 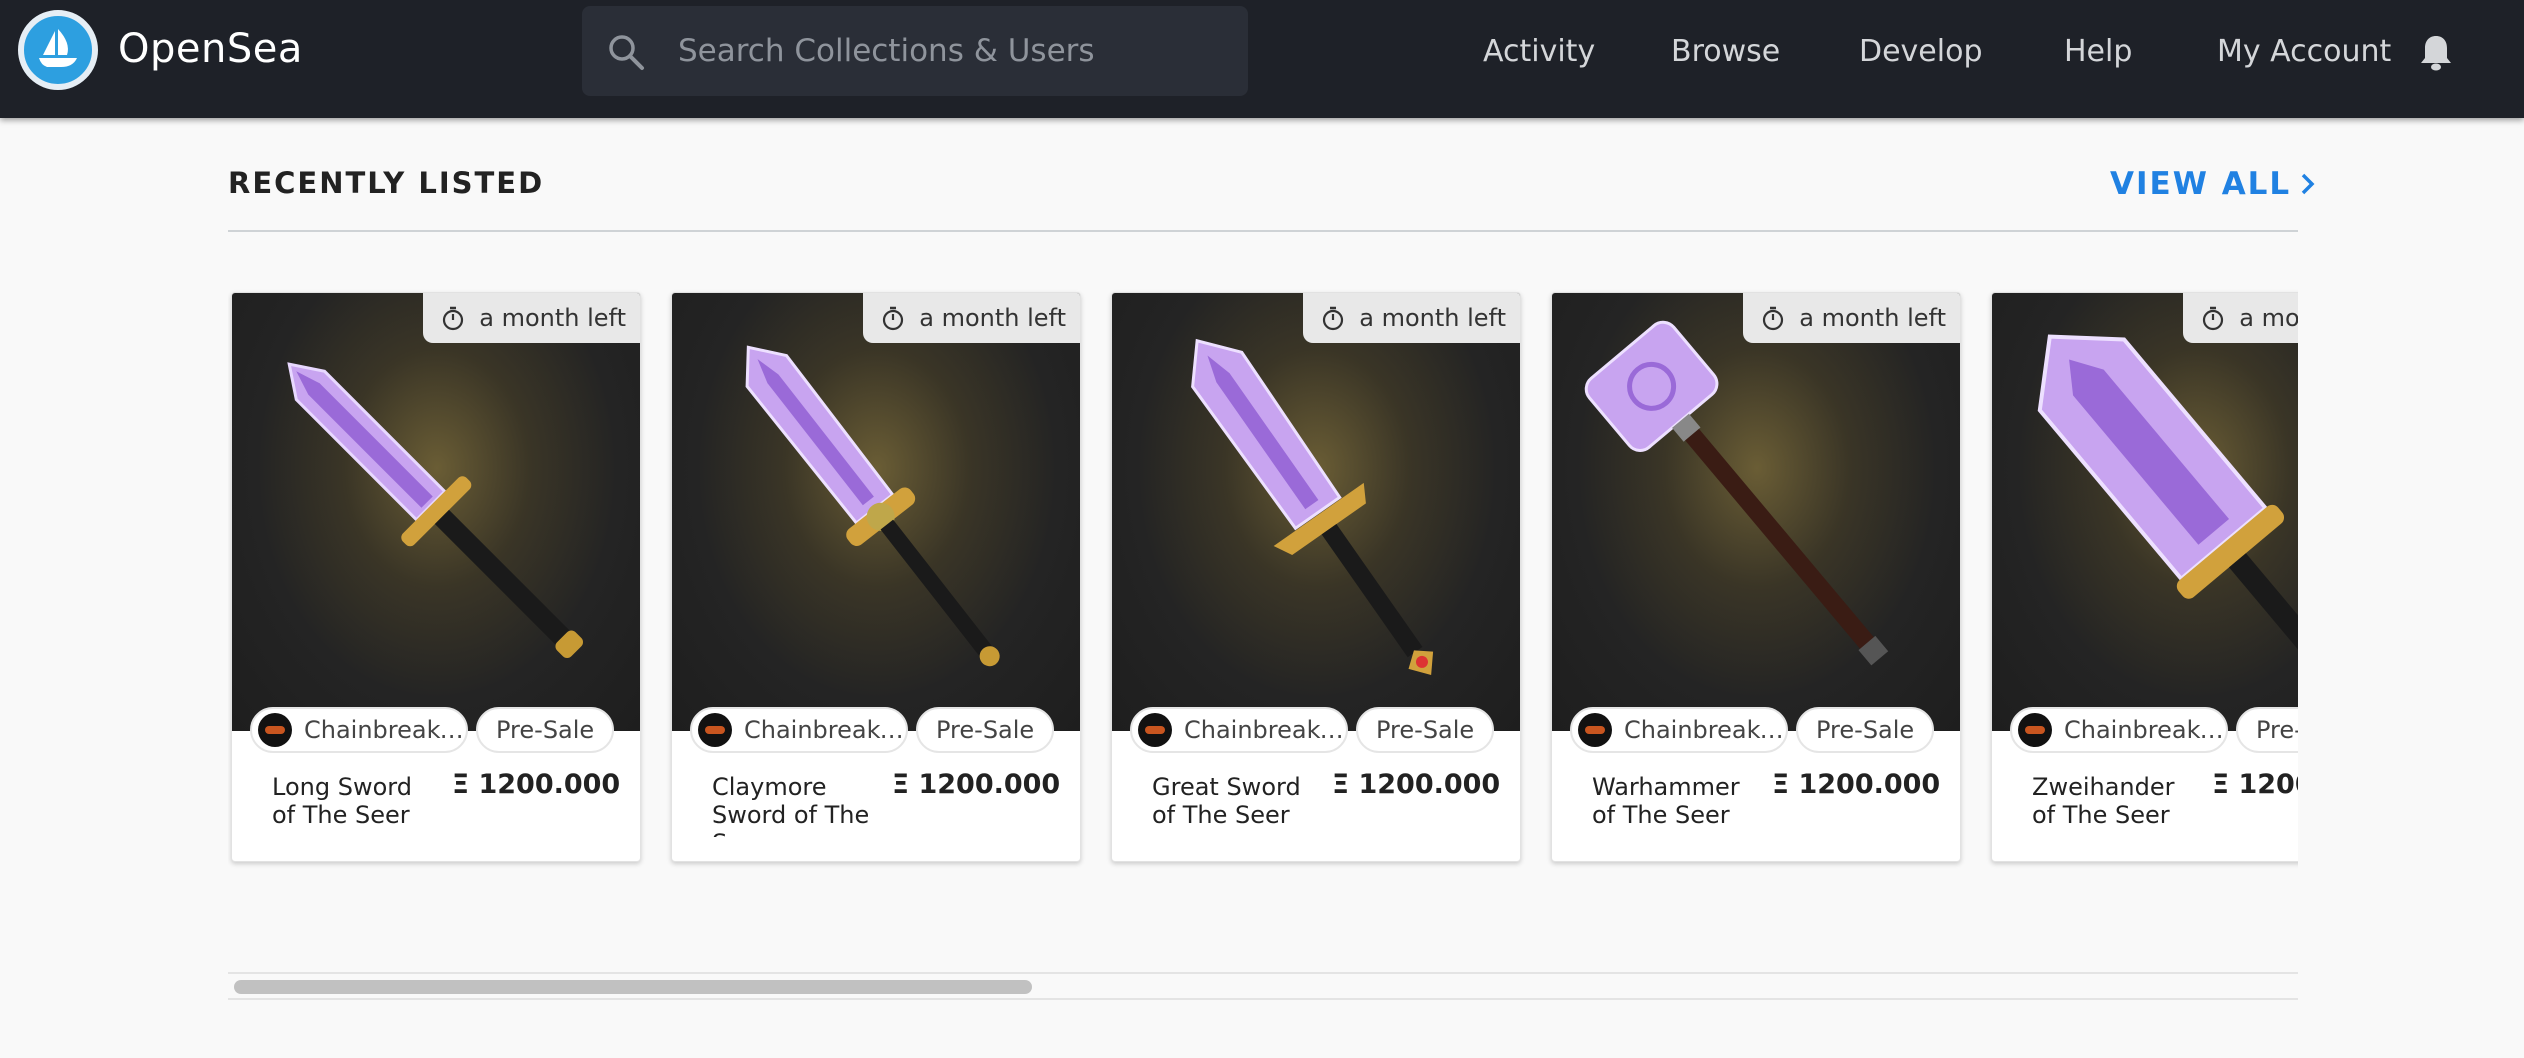 I want to click on asset-name: Claymore Sword of The Seer, so click(x=791, y=805).